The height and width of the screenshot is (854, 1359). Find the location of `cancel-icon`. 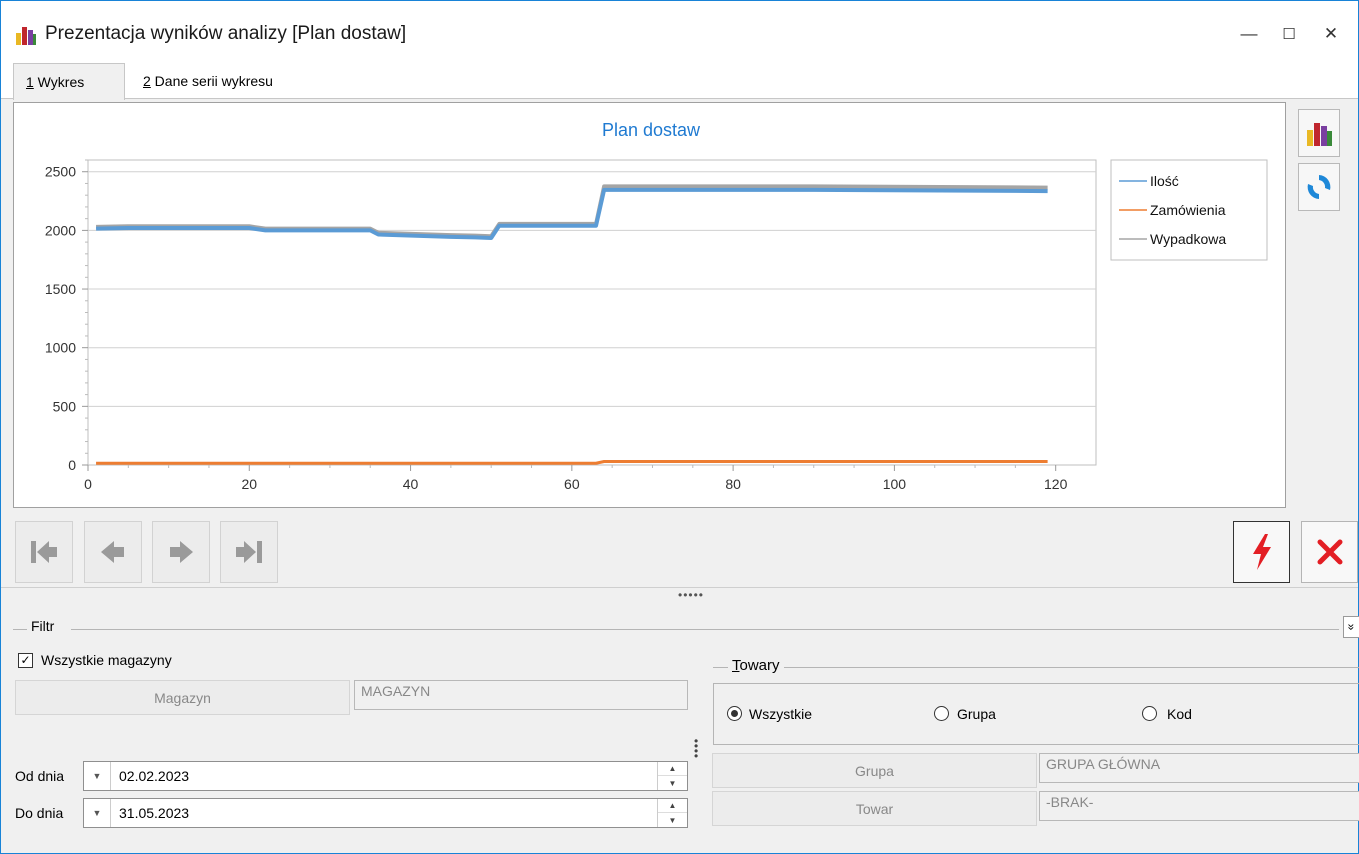

cancel-icon is located at coordinates (1329, 552).